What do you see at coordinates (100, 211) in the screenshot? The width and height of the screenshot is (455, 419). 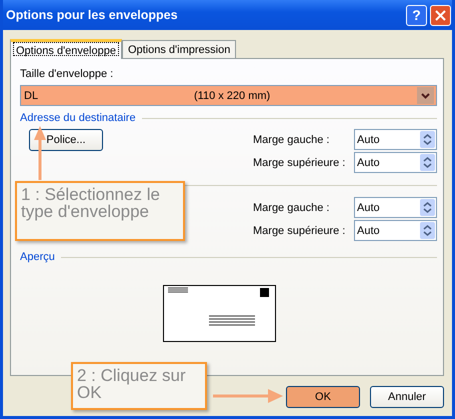 I see `callout-note: 1 : Sélectionnez le type d'enveloppe` at bounding box center [100, 211].